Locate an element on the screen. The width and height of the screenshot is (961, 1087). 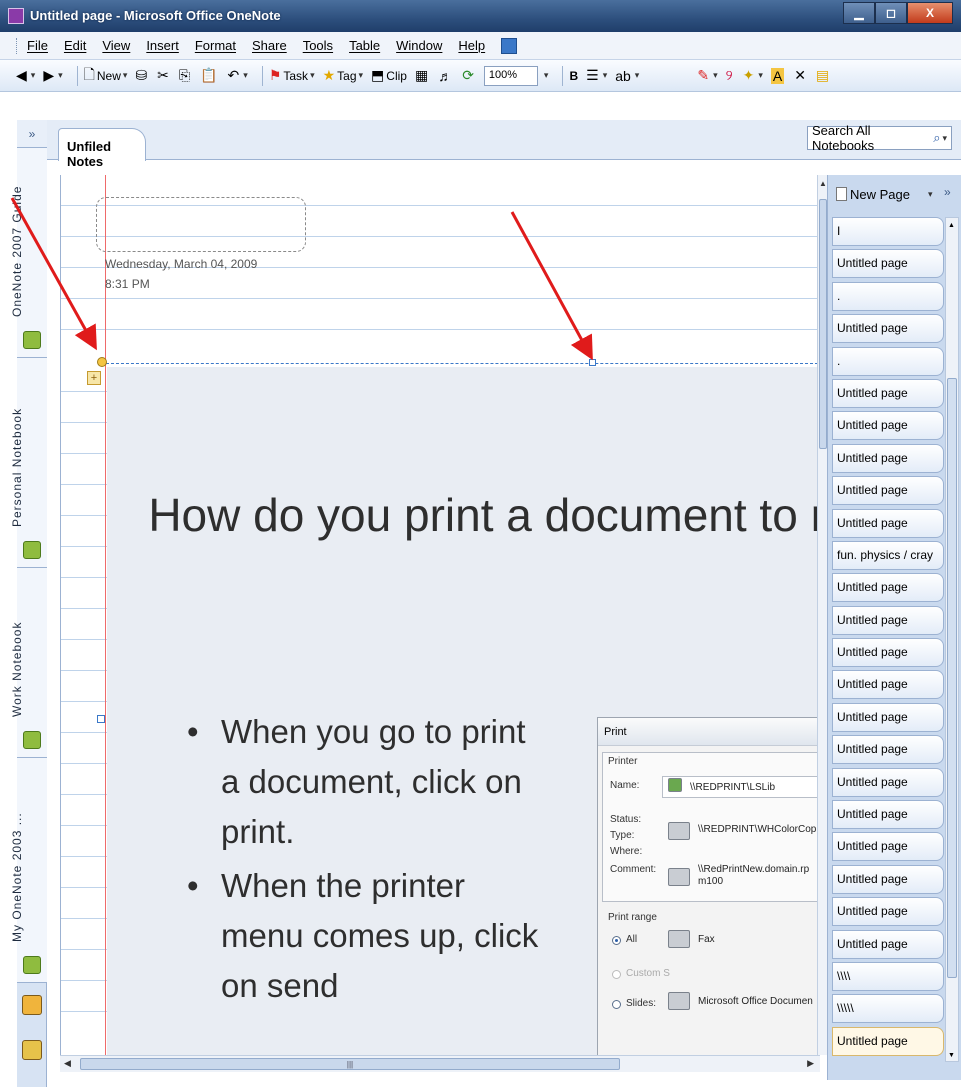
eraser-button: ✦ ▾ is located at coordinates (753, 76).